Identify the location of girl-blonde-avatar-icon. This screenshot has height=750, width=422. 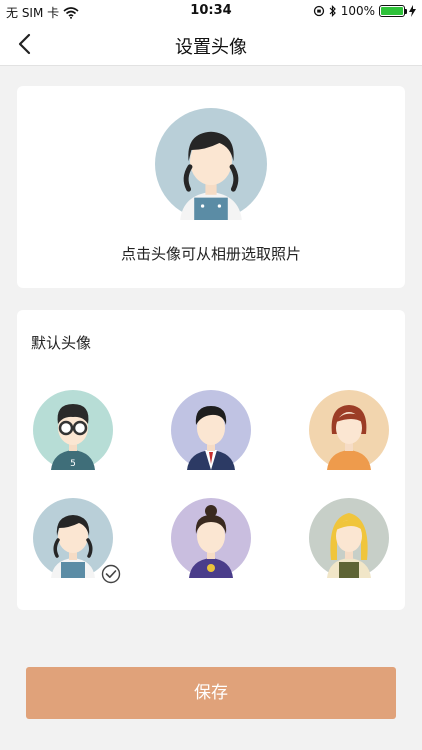
(349, 538).